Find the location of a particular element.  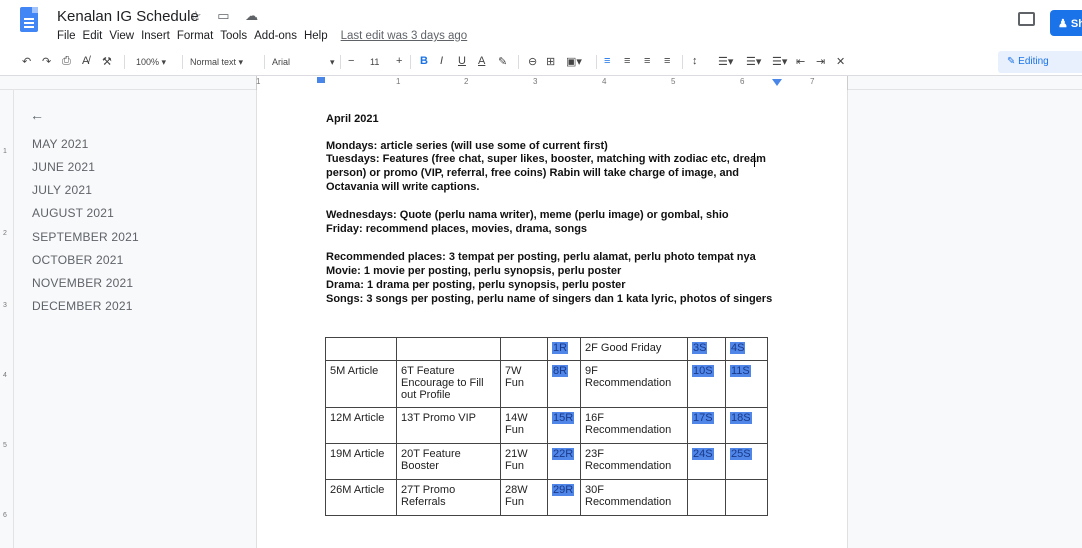

align-center-icon: ≡ is located at coordinates (627, 61).